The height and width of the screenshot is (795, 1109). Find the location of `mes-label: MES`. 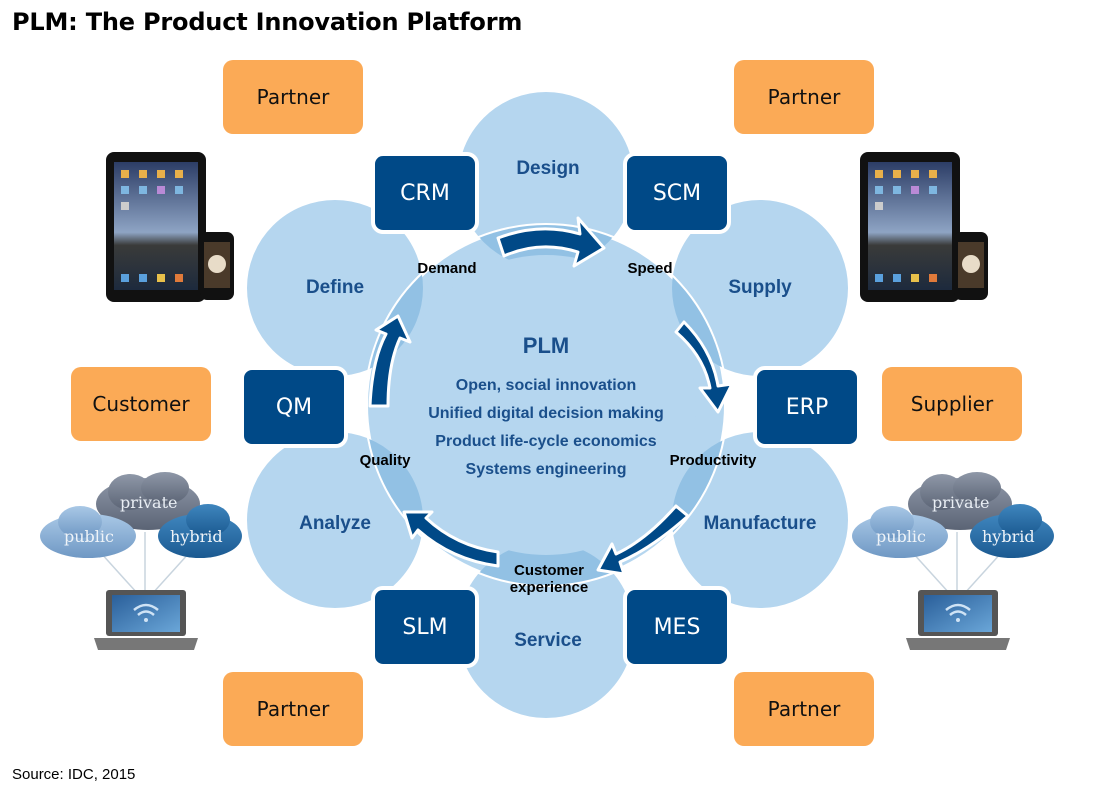

mes-label: MES is located at coordinates (677, 627).